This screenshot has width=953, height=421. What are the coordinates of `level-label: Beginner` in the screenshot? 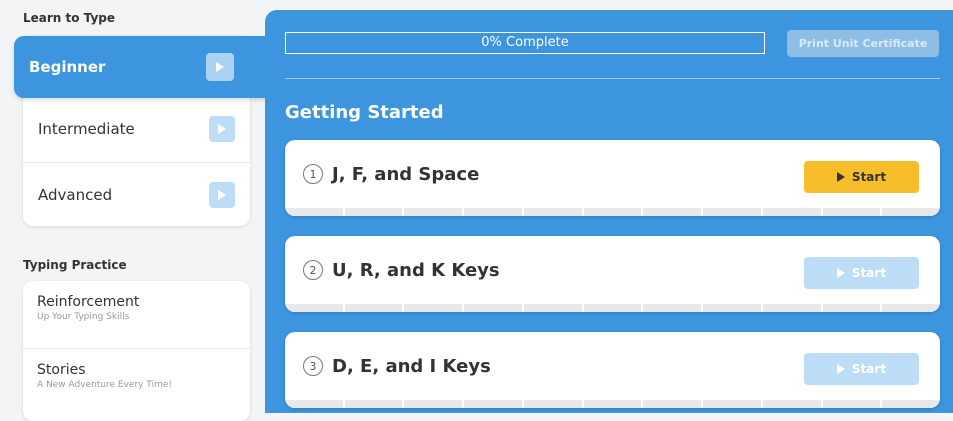 It's located at (67, 67).